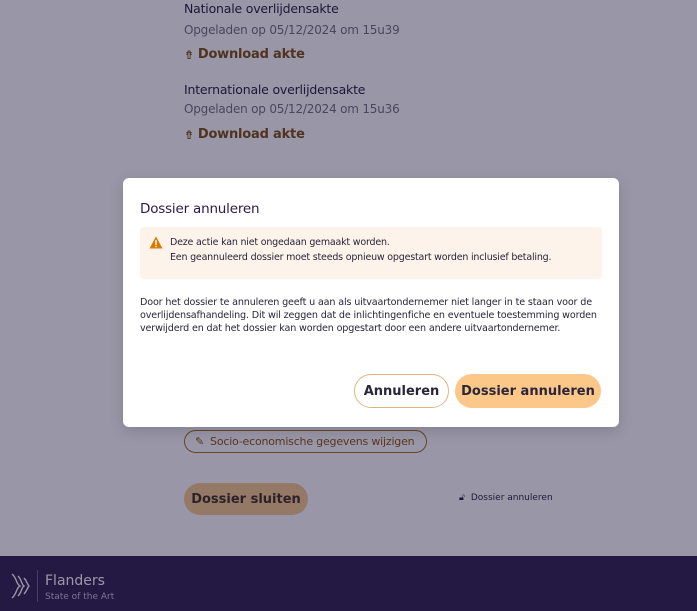 This screenshot has width=697, height=611. I want to click on dialog-title: Dossier annuleren, so click(200, 209).